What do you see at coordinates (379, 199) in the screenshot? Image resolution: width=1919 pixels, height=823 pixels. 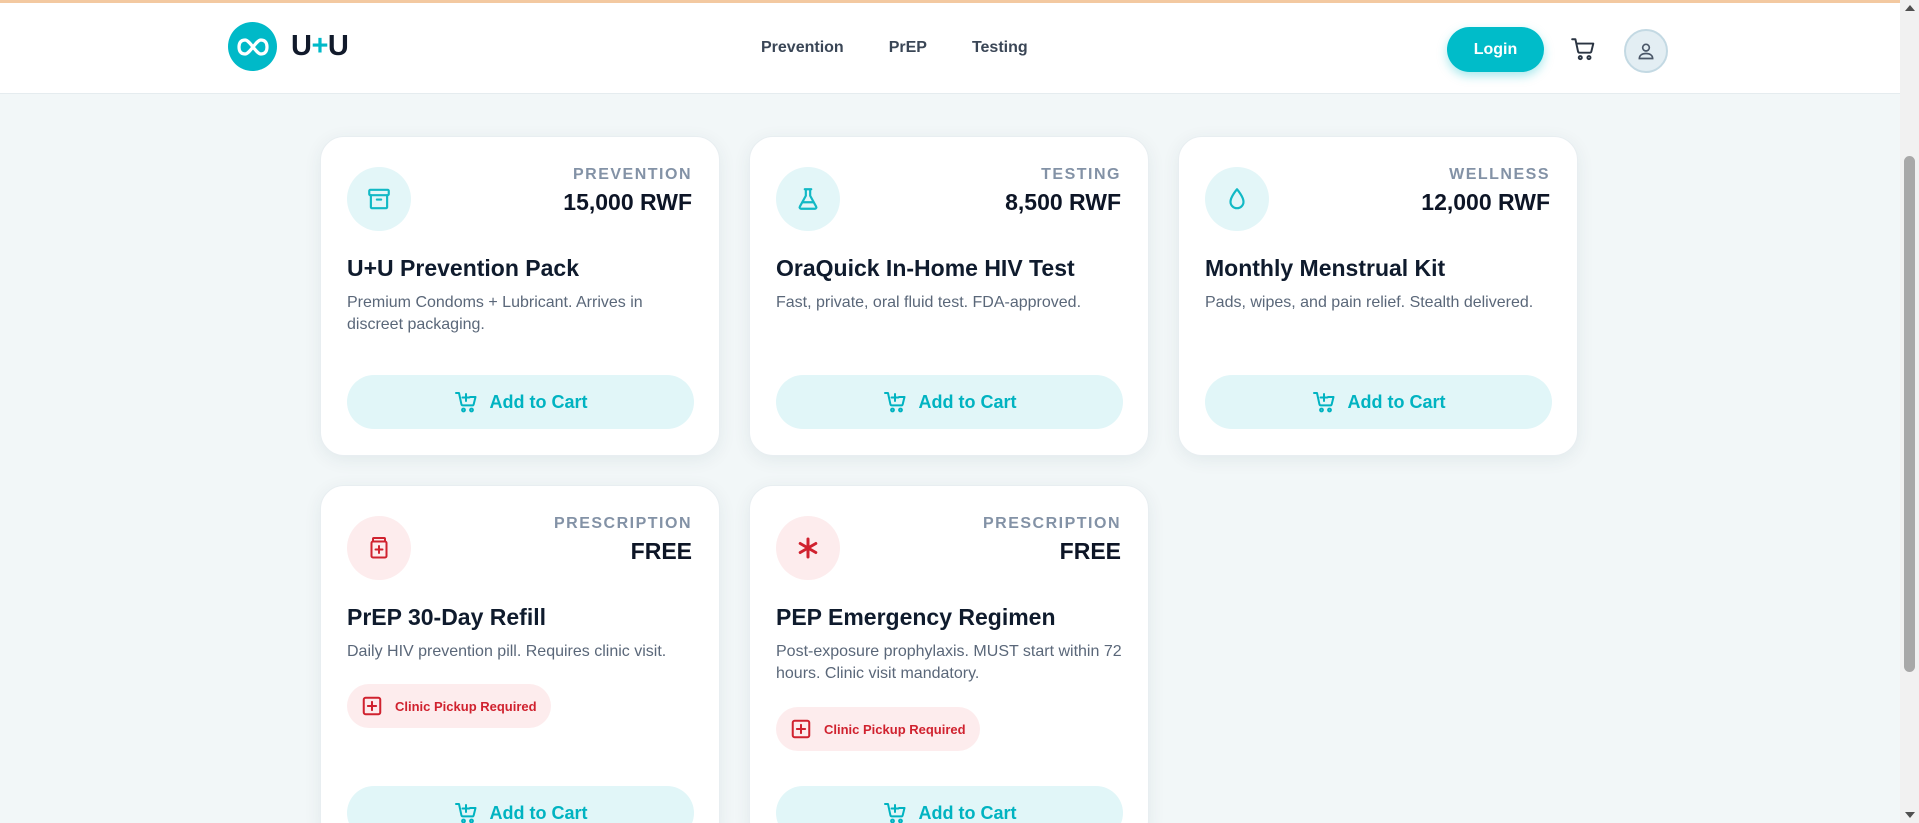 I see `archive-box-icon` at bounding box center [379, 199].